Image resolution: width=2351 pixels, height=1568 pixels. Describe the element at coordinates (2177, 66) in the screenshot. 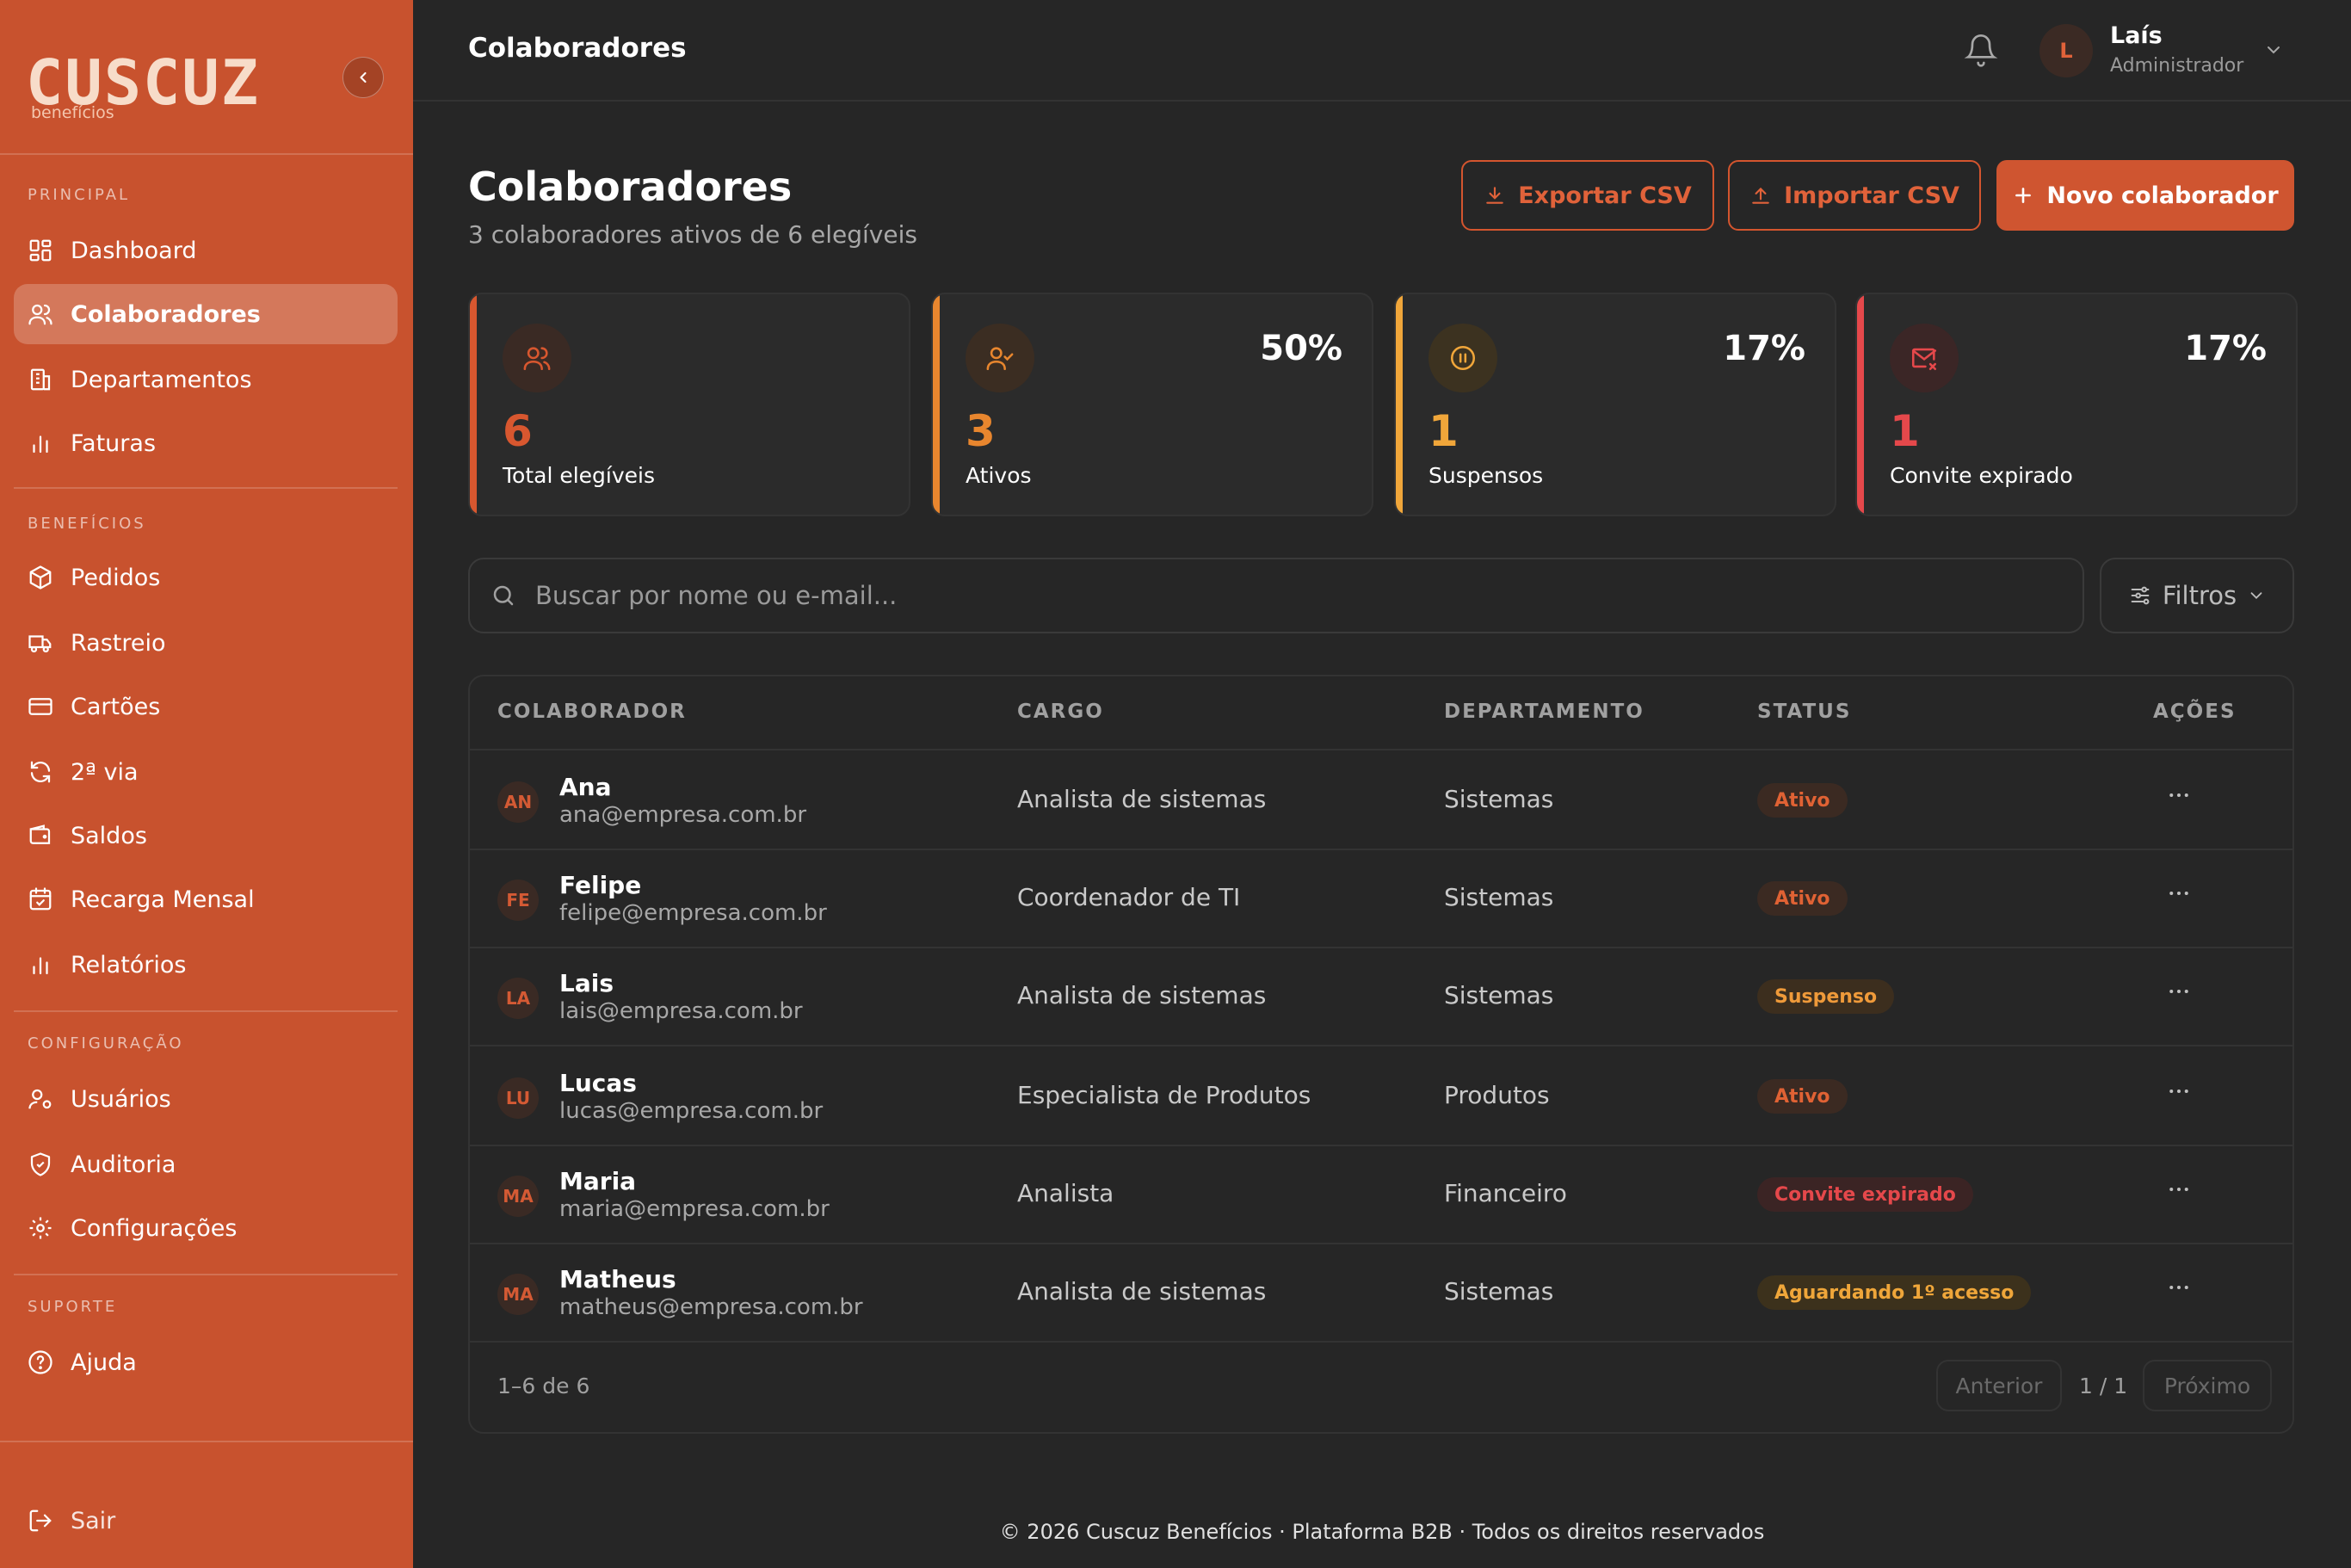

I see `user-role: Administrador` at that location.